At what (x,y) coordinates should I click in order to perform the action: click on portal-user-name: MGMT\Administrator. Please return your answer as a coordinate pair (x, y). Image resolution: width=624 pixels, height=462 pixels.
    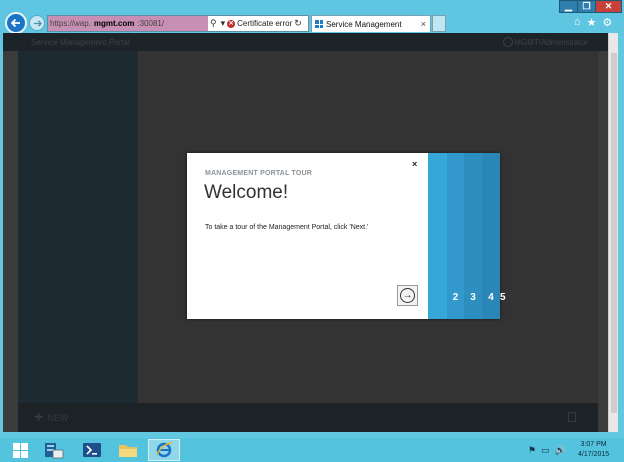
    Looking at the image, I should click on (551, 42).